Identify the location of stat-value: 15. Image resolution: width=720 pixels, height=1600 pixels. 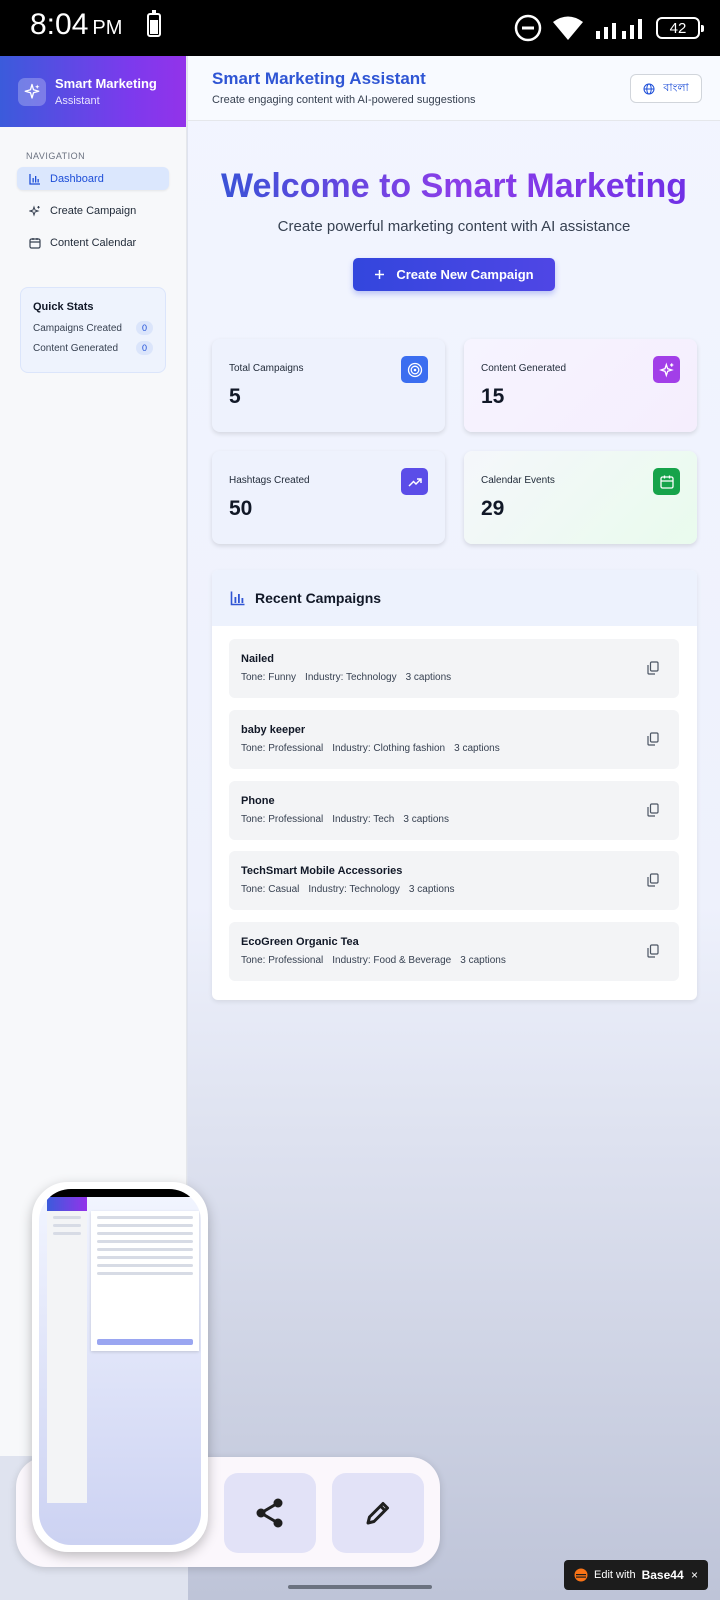
(493, 396).